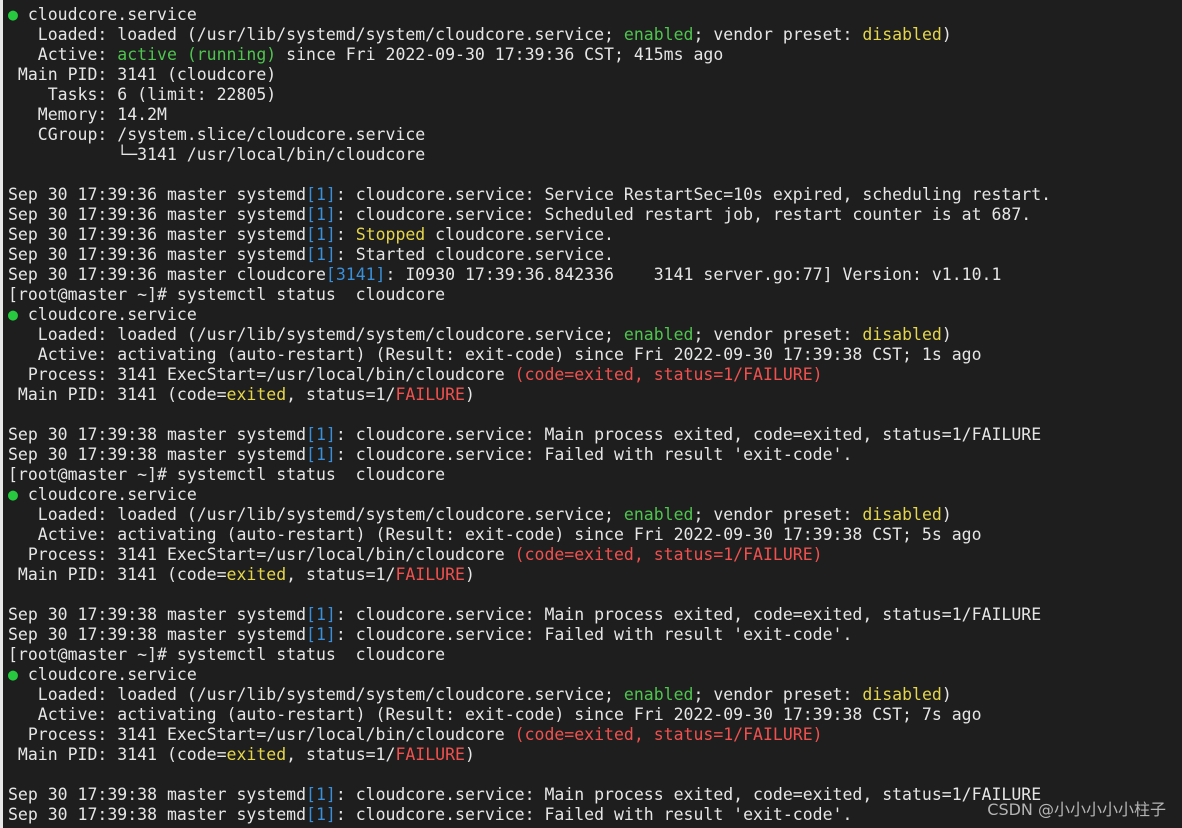 The width and height of the screenshot is (1182, 828). What do you see at coordinates (345, 234) in the screenshot?
I see `terminal-text-segment: :` at bounding box center [345, 234].